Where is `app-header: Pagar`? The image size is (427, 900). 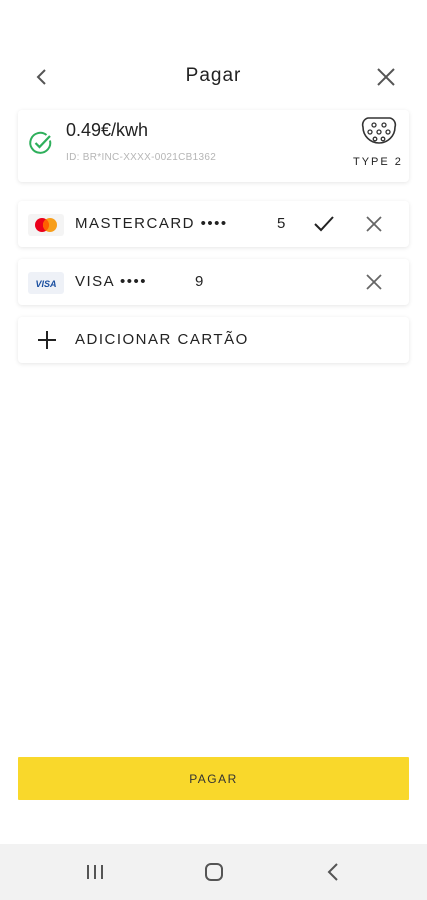
app-header: Pagar is located at coordinates (213, 77).